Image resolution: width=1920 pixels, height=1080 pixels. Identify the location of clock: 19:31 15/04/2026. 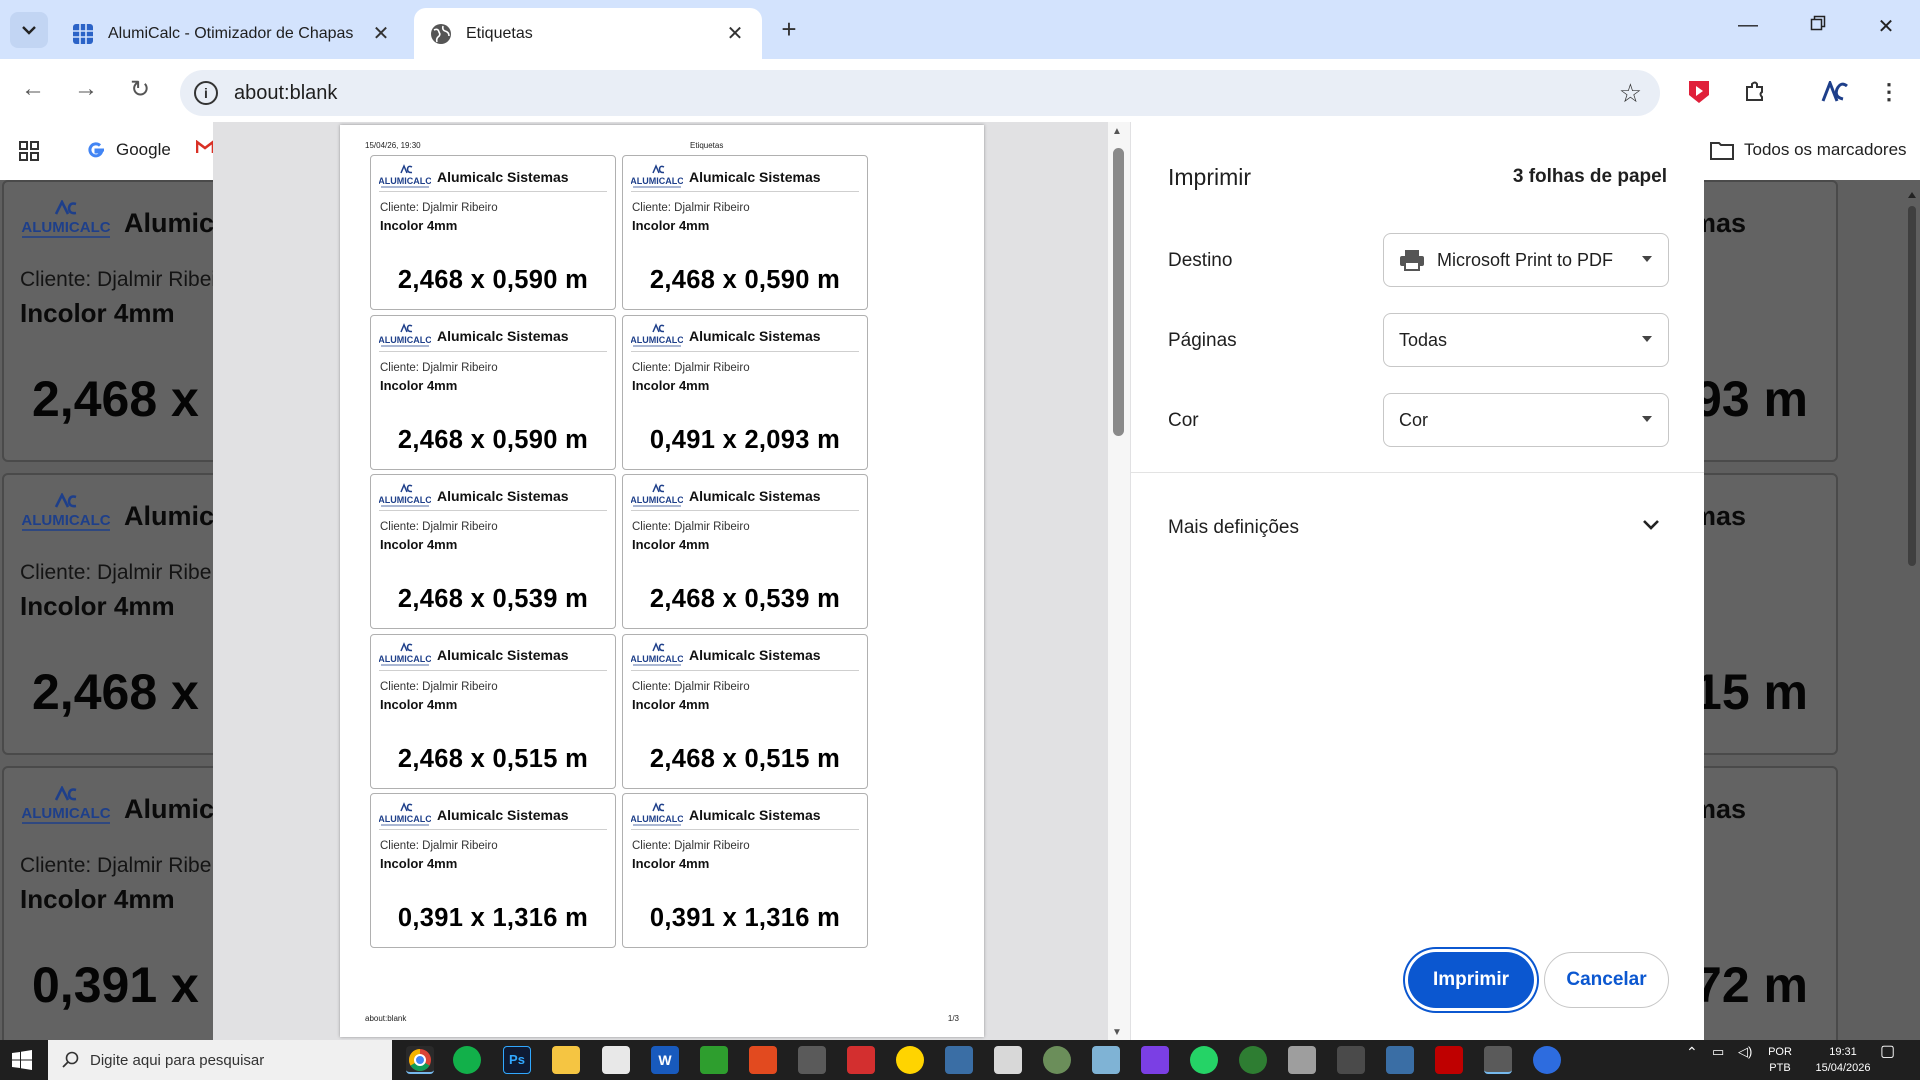
(1843, 1060).